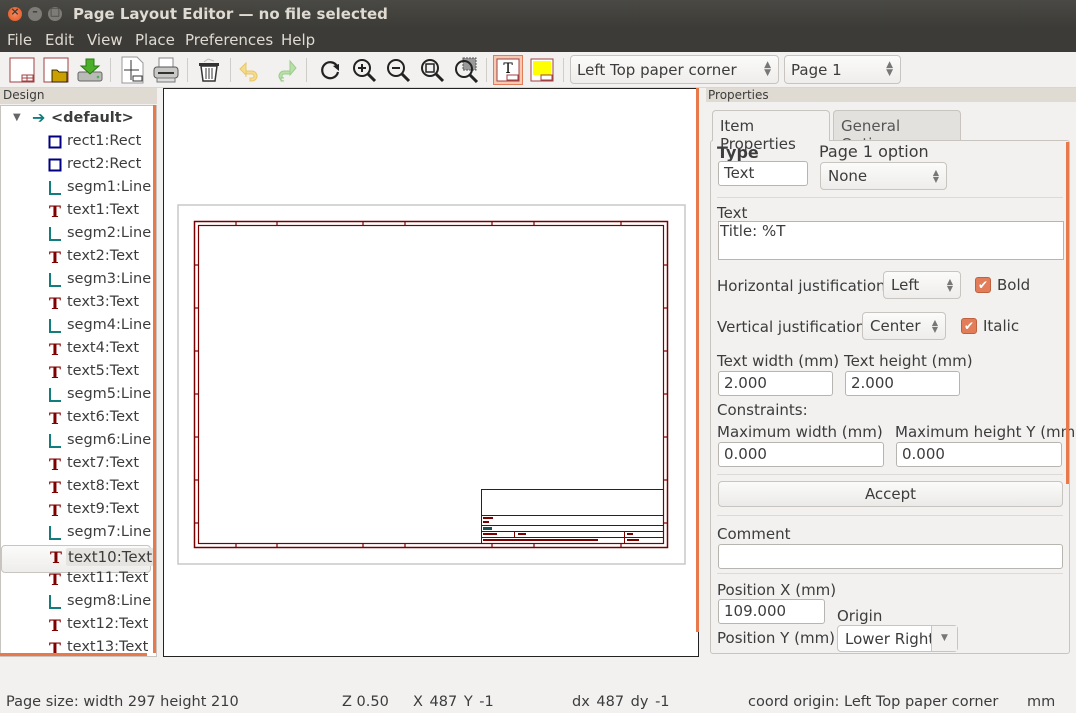 Image resolution: width=1076 pixels, height=713 pixels. I want to click on design-scrollbar, so click(154, 379).